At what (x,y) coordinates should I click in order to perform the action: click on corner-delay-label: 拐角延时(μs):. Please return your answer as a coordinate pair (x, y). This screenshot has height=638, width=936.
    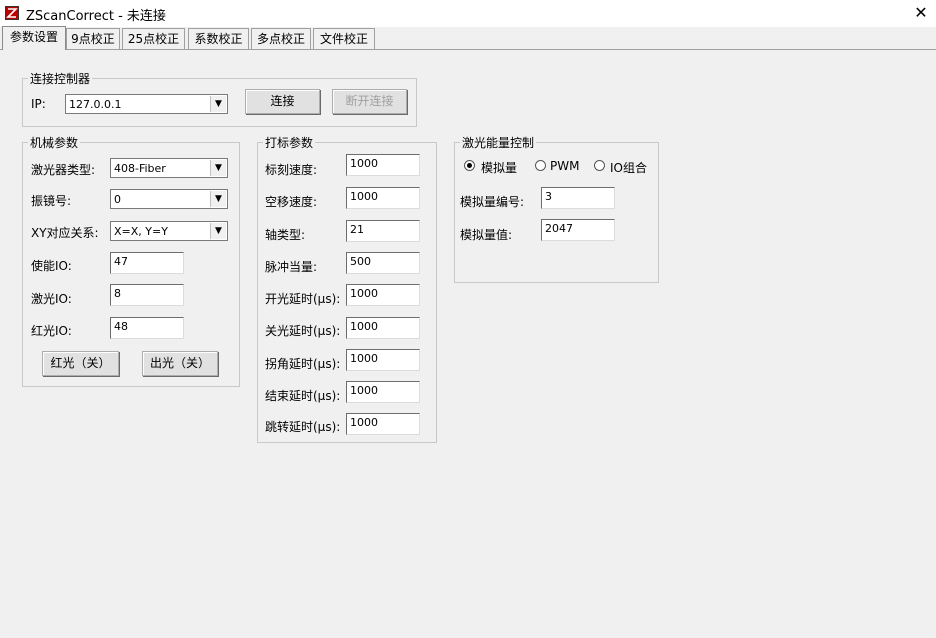
    Looking at the image, I should click on (303, 364).